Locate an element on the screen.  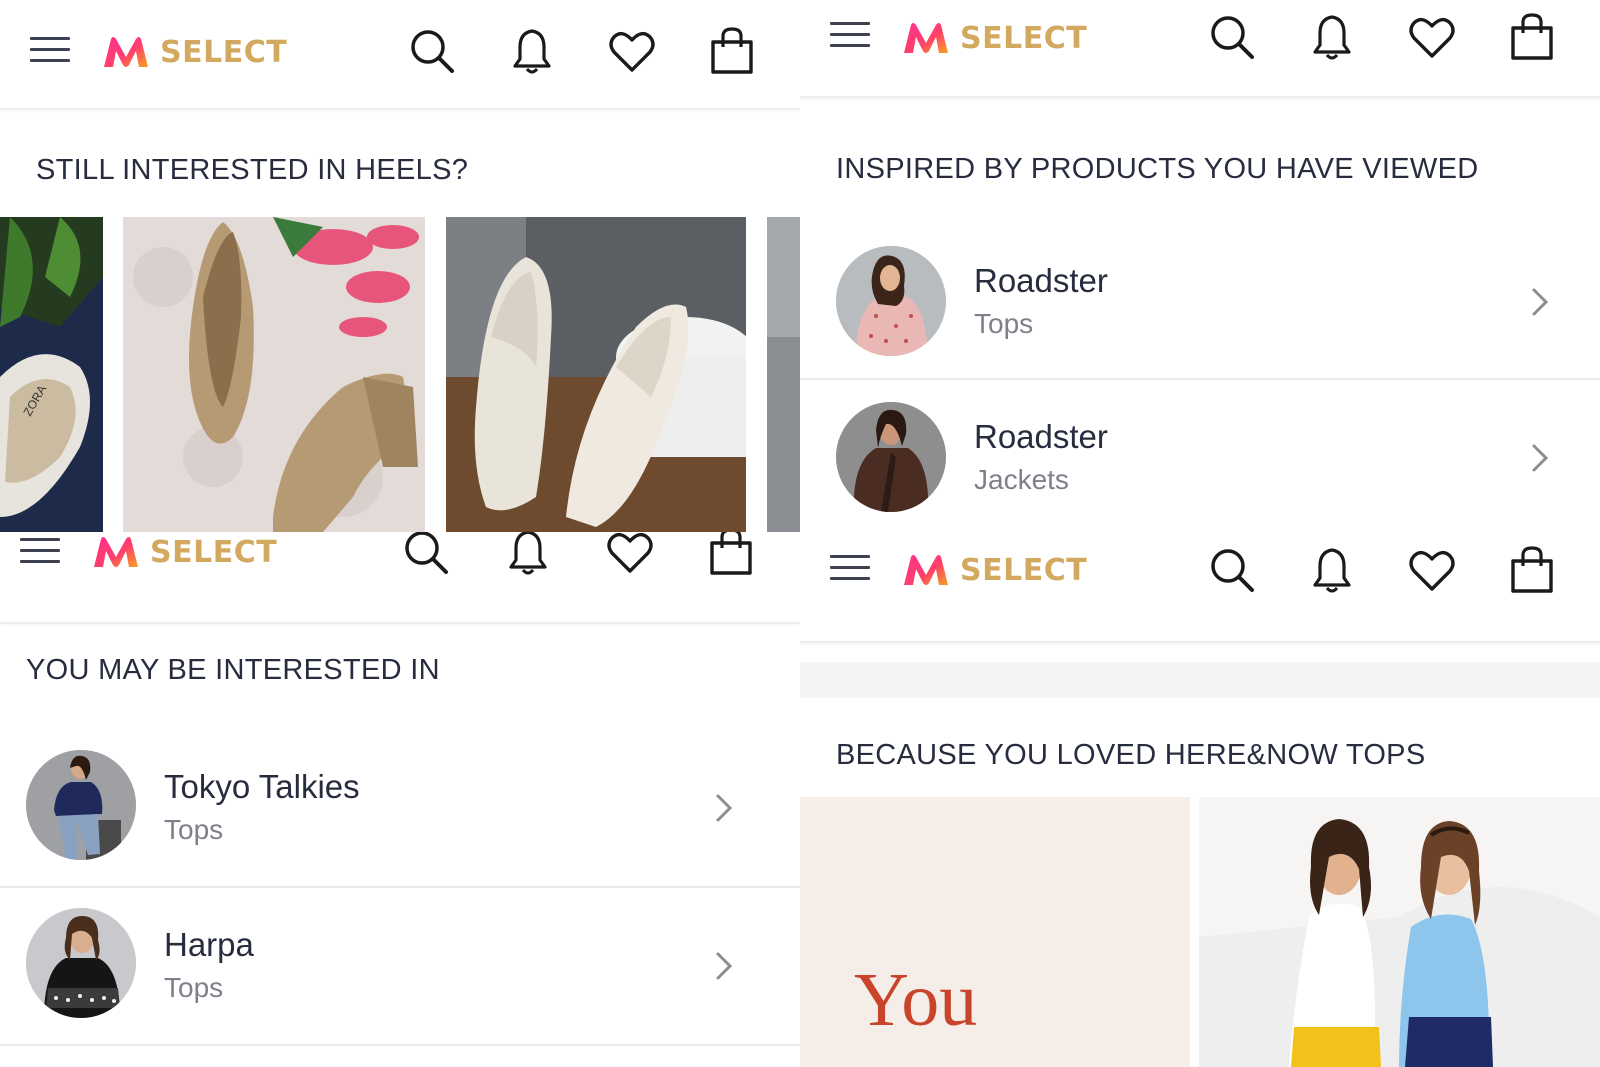
list-item: Harpa Tops is located at coordinates (400, 967).